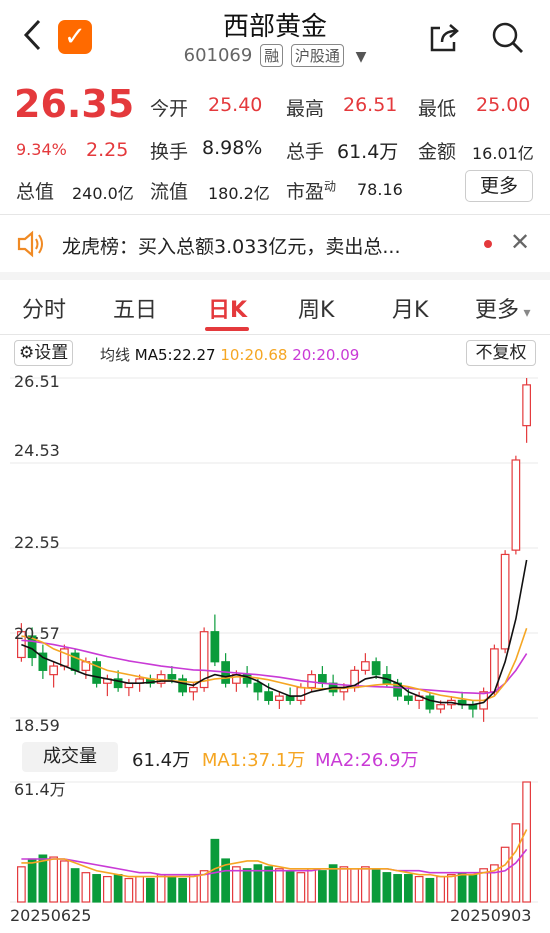  Describe the element at coordinates (520, 242) in the screenshot. I see `close-icon: ✕` at that location.